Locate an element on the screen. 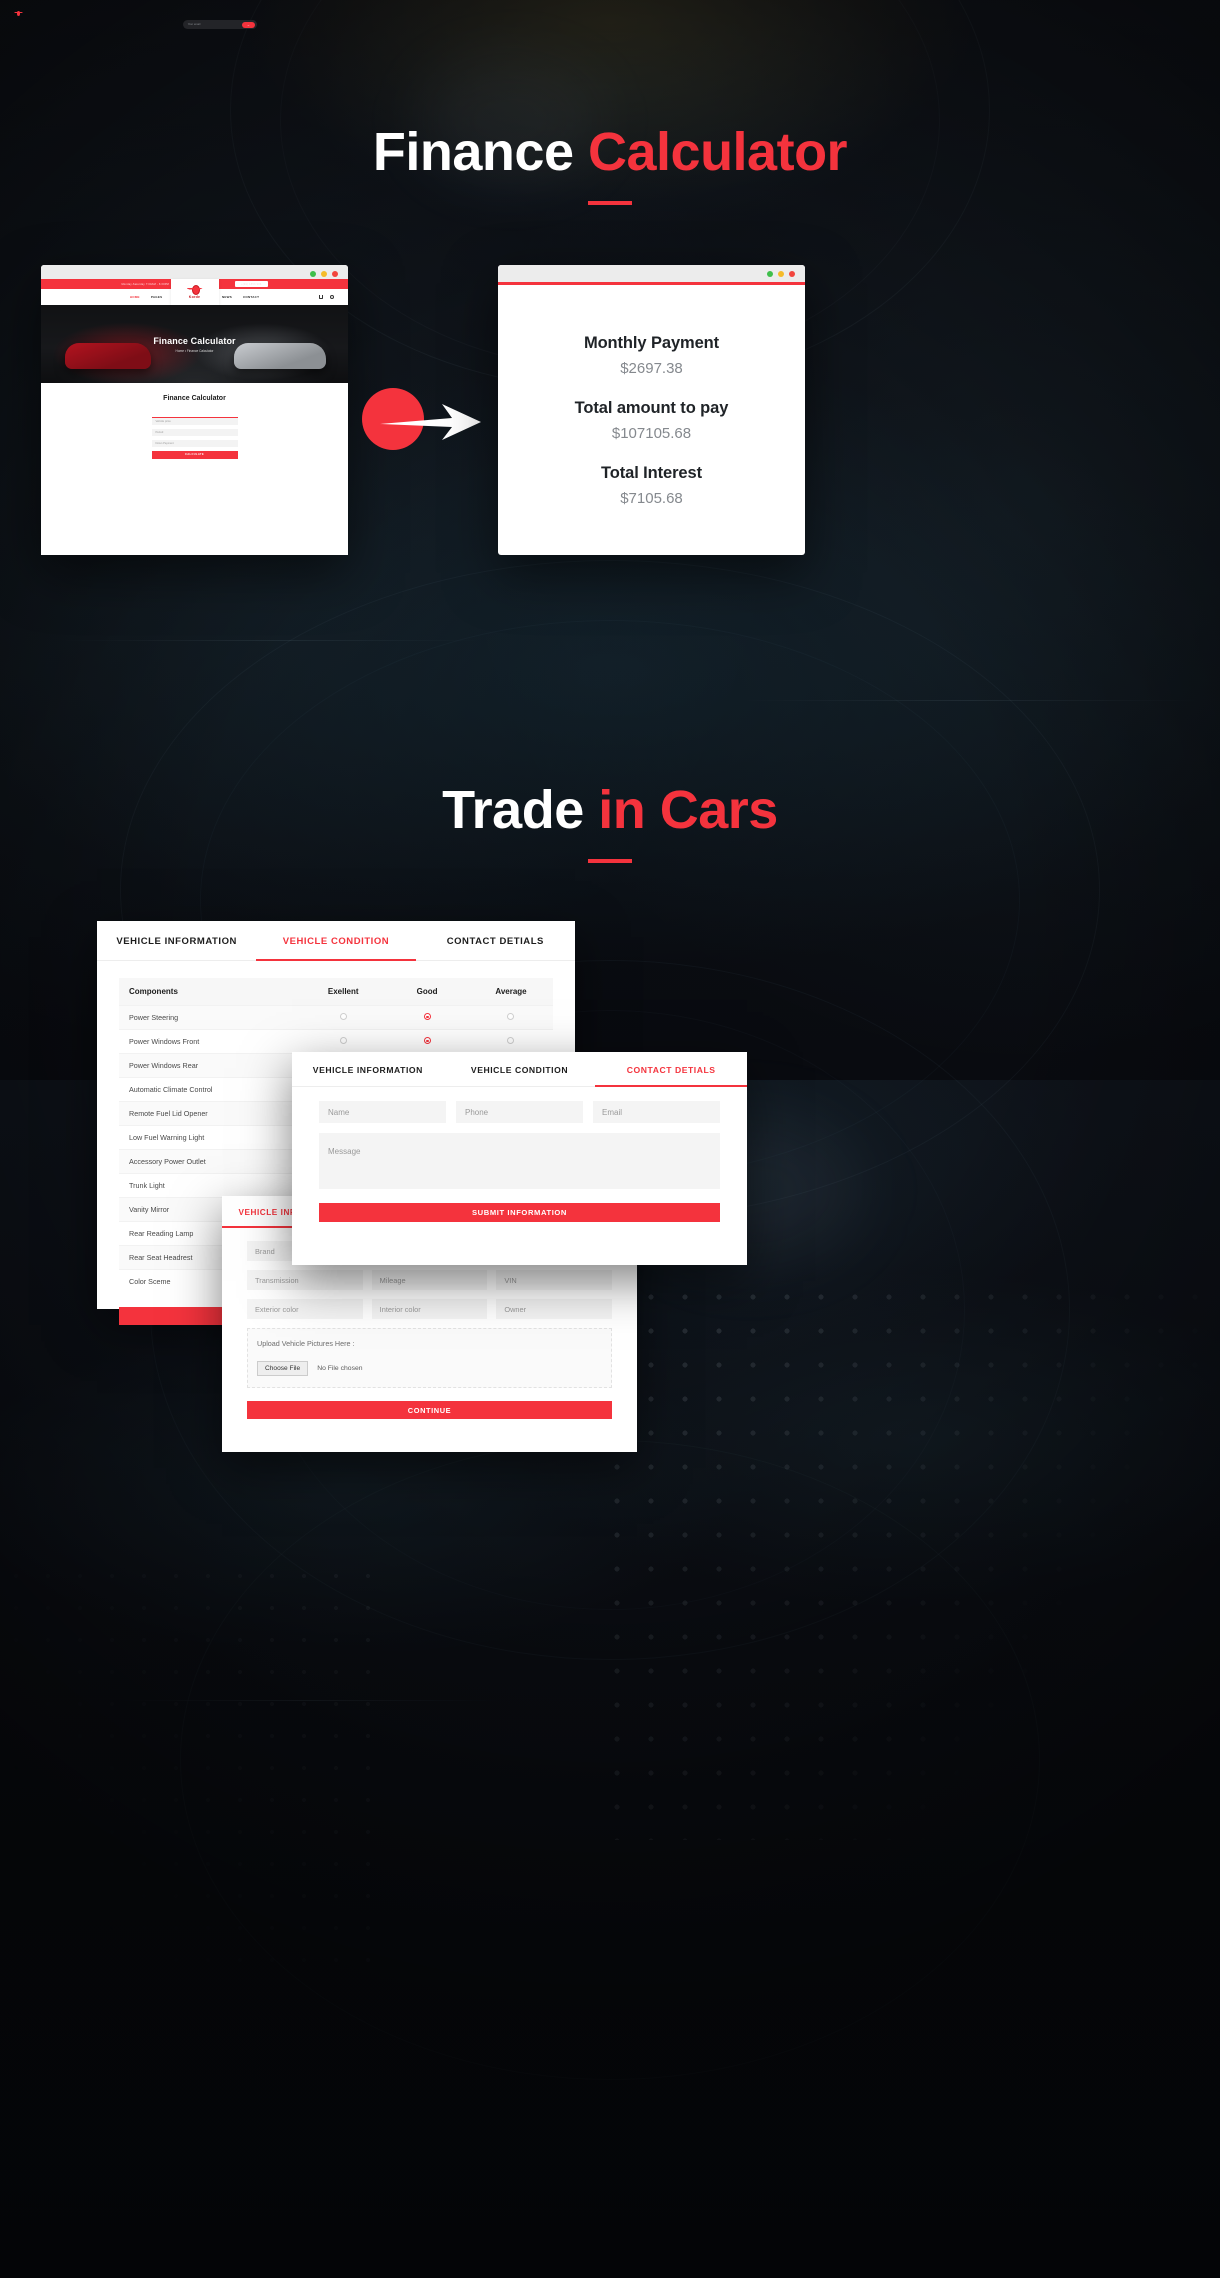 This screenshot has width=1220, height=2278. component-name: Trunk Light is located at coordinates (147, 1185).